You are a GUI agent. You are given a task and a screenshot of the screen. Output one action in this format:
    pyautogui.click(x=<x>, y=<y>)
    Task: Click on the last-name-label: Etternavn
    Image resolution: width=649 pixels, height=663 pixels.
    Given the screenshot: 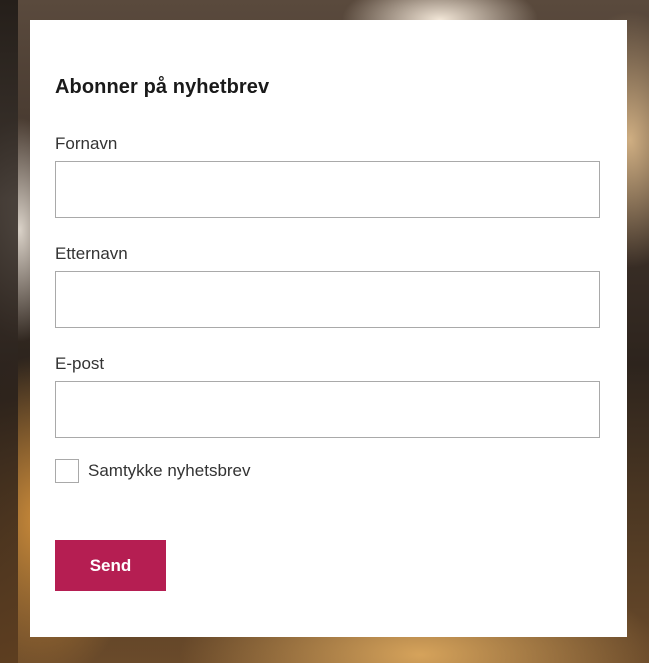 What is the action you would take?
    pyautogui.click(x=91, y=253)
    